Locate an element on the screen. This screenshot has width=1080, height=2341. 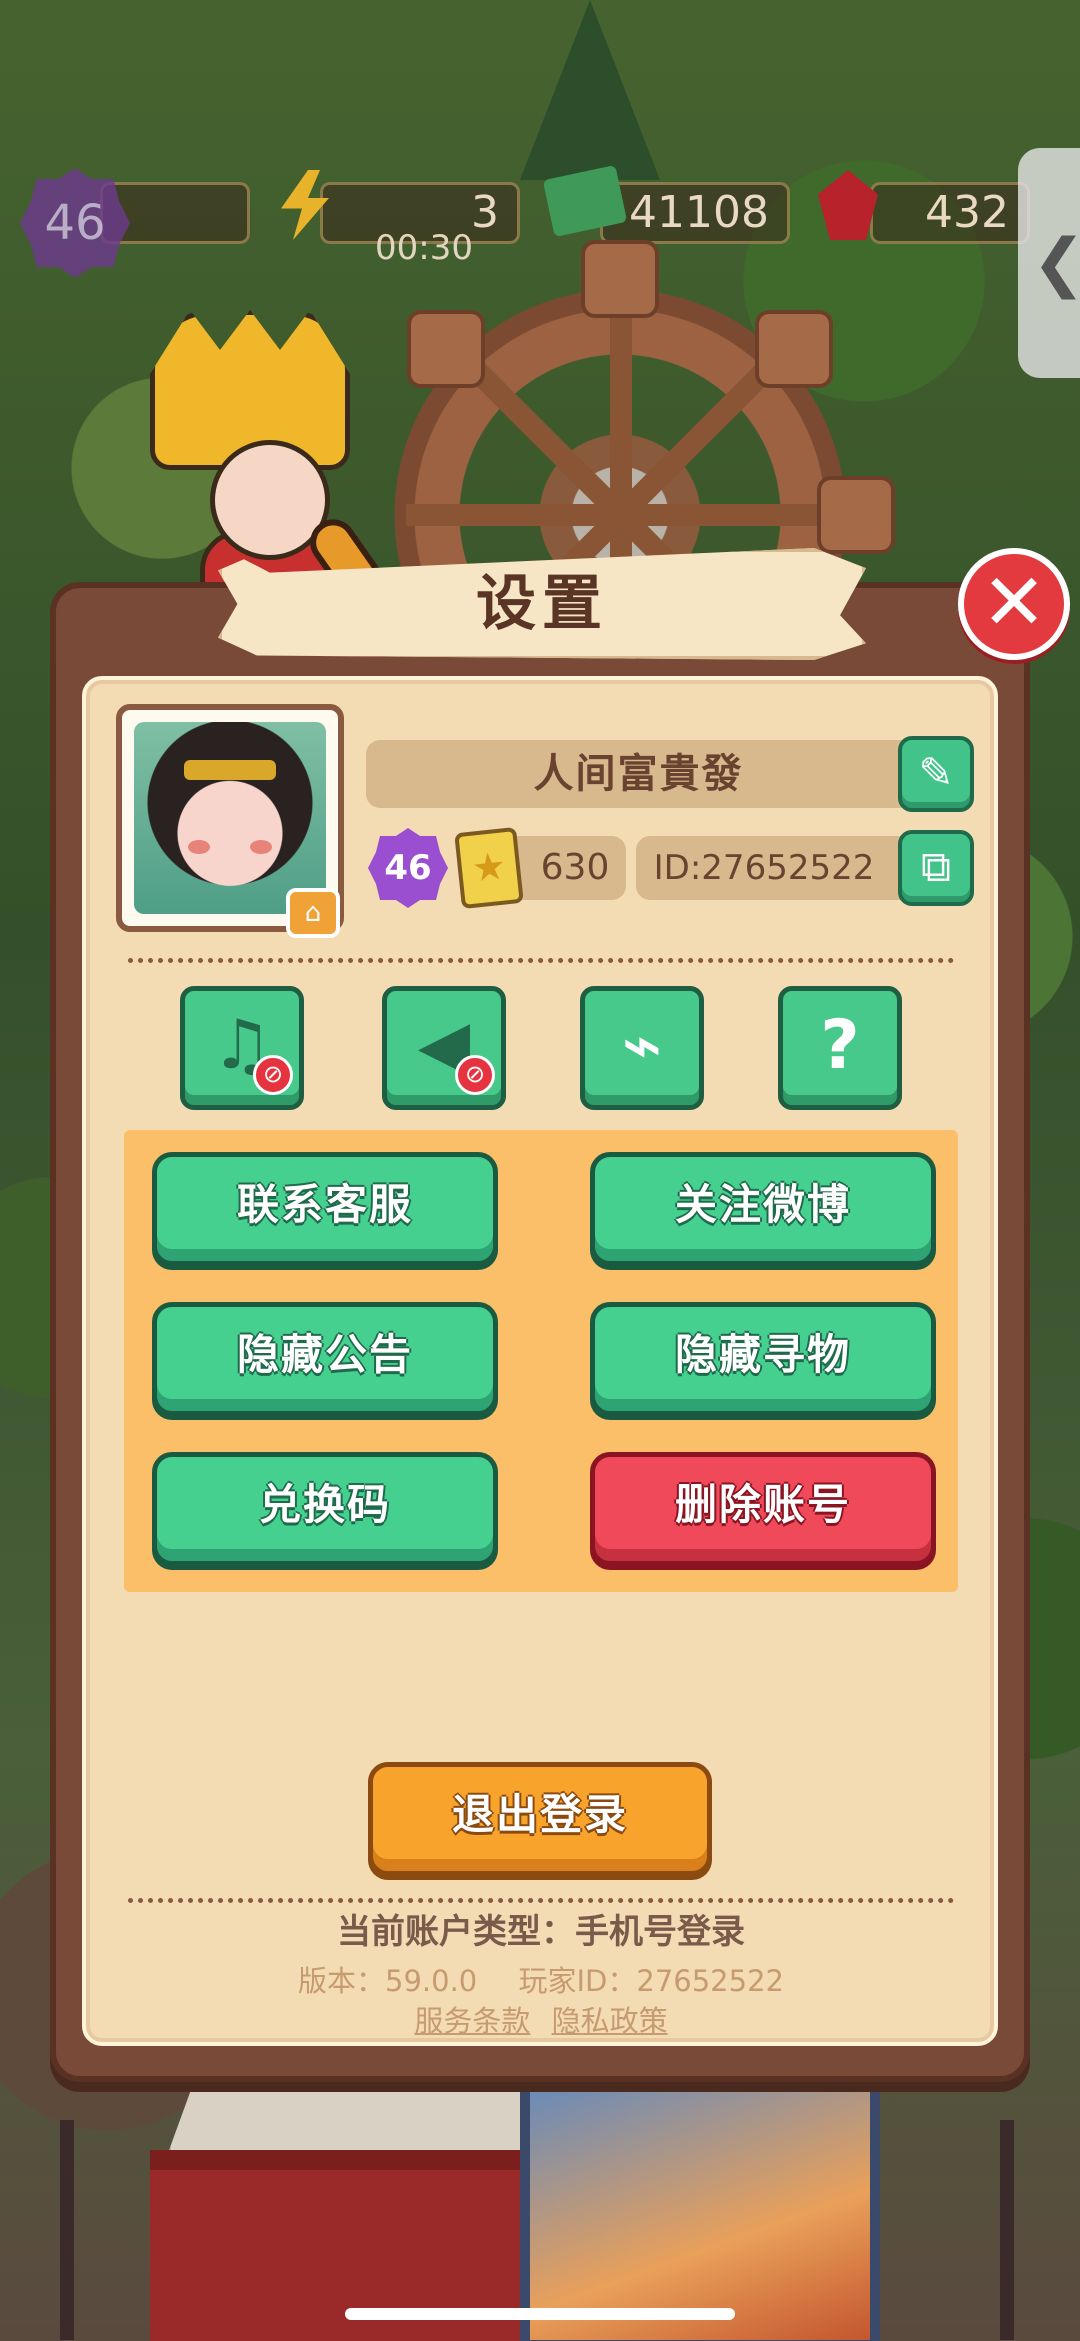
painting-decoration is located at coordinates (700, 2210).